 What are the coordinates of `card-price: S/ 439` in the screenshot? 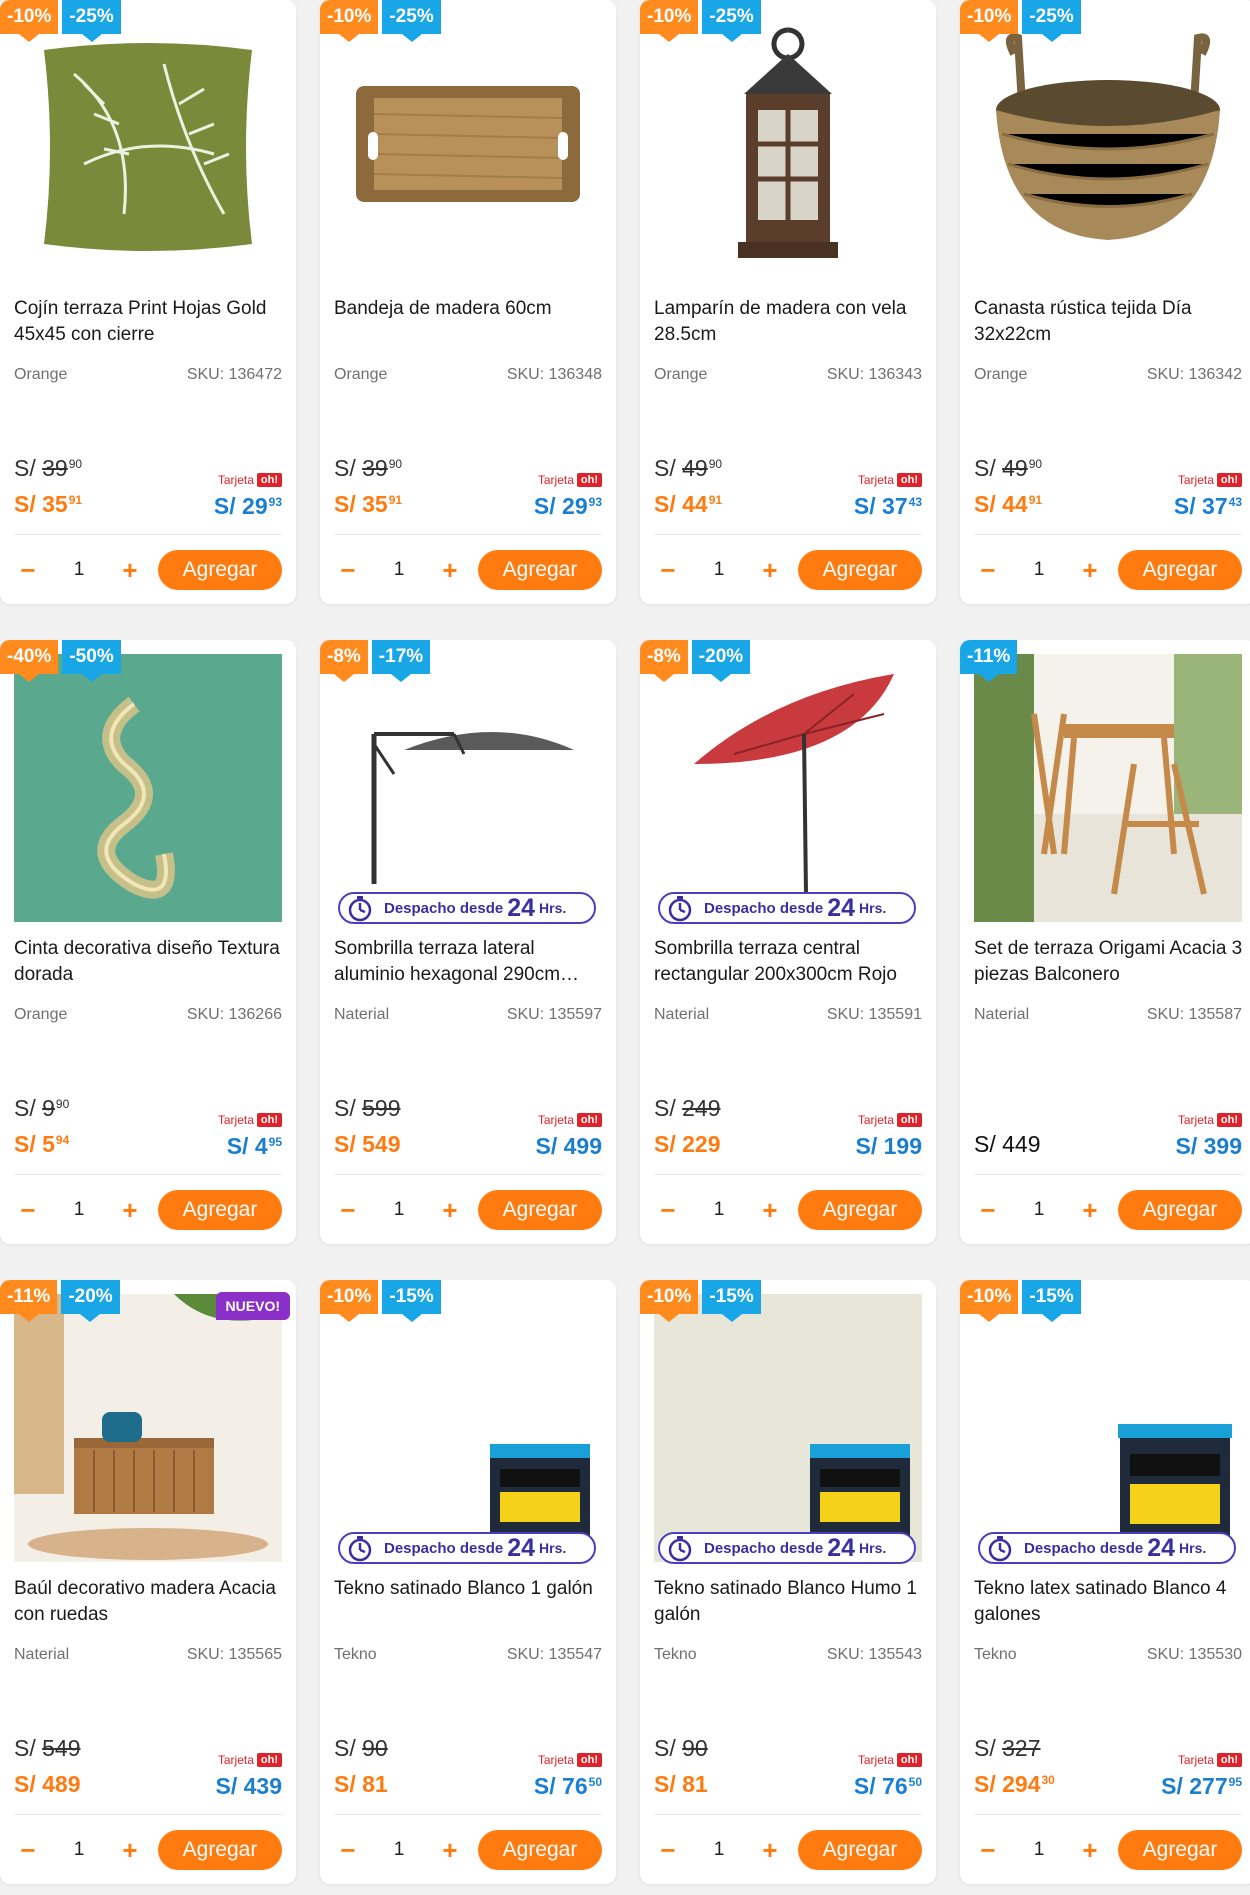 It's located at (249, 1786).